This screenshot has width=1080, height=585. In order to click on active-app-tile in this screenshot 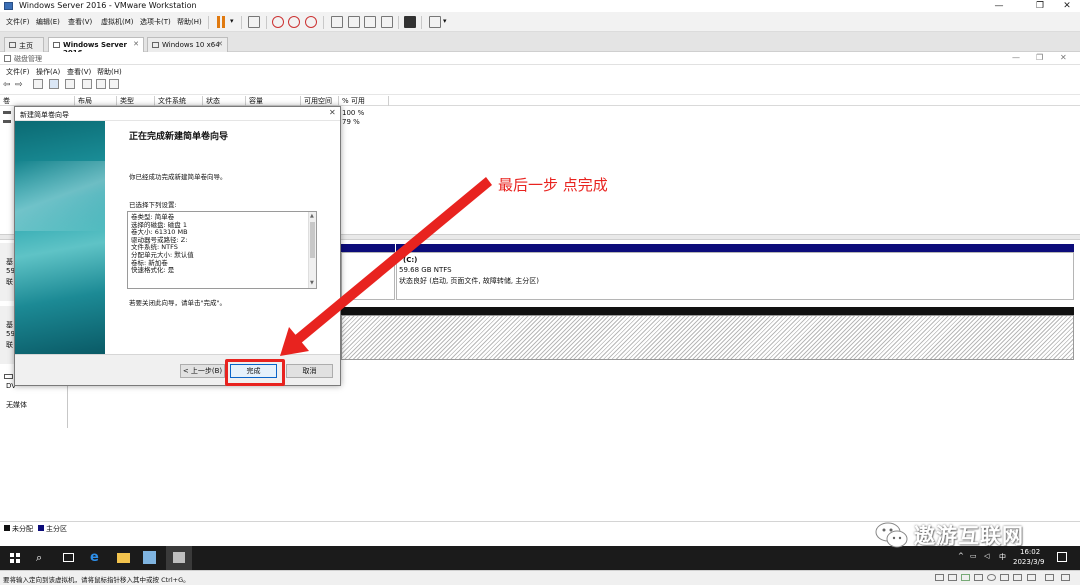, I will do `click(179, 558)`.